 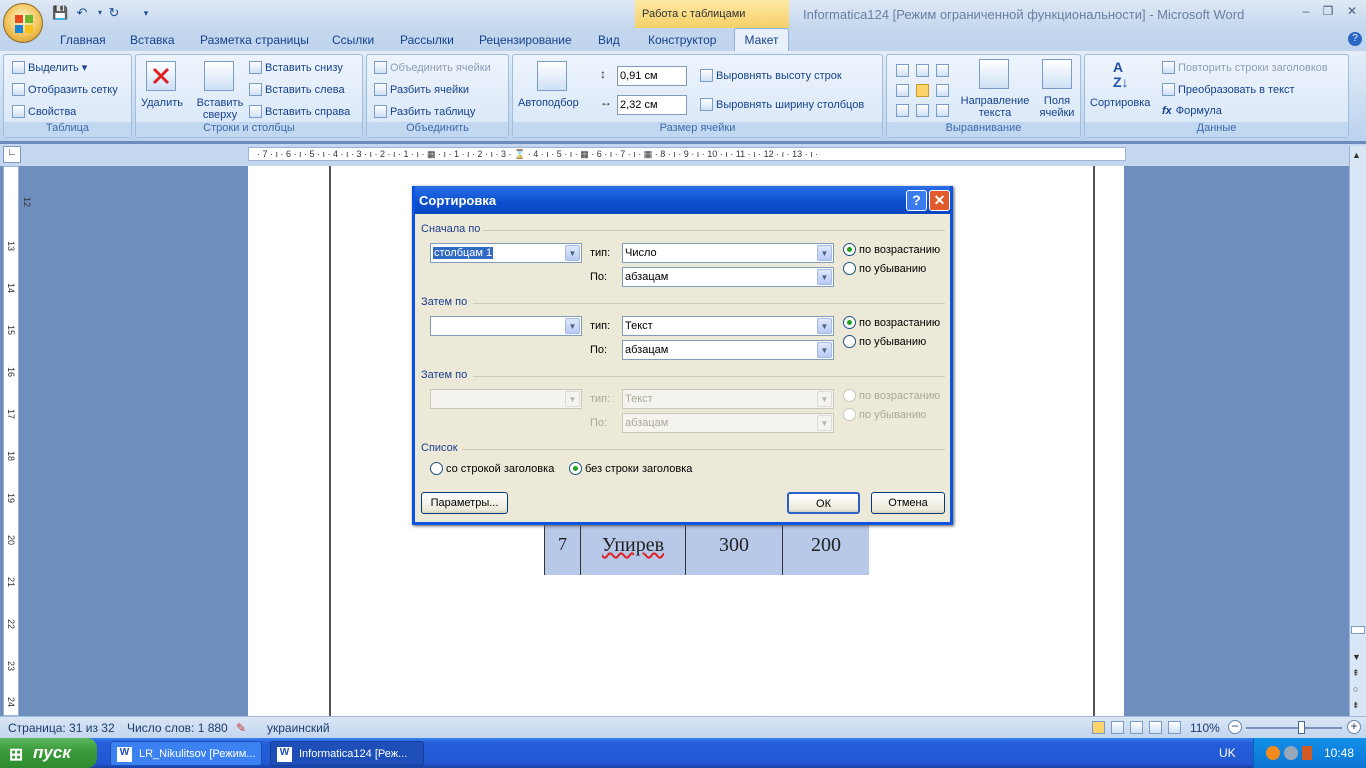 I want to click on table-cell-a: 300, so click(x=734, y=549).